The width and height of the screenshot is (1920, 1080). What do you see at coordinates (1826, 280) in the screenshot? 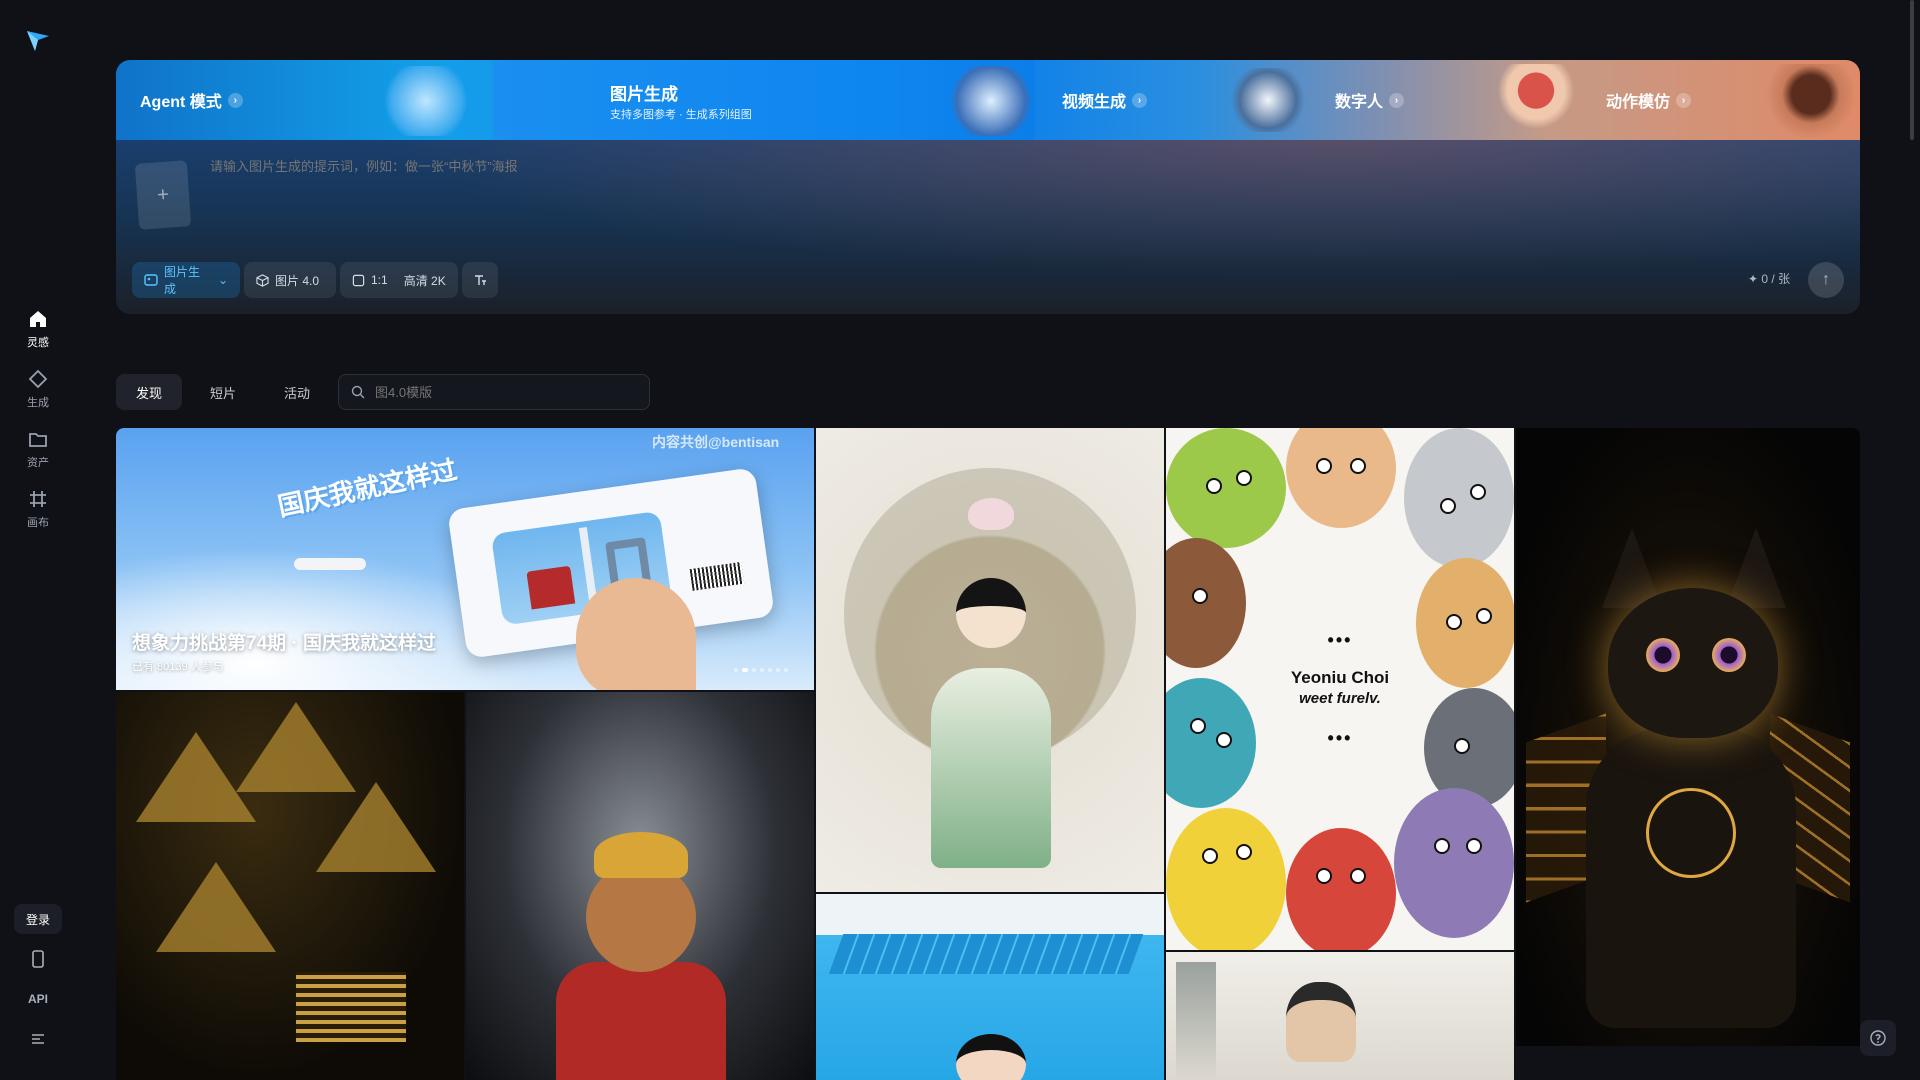
I see `send-button: ↑` at bounding box center [1826, 280].